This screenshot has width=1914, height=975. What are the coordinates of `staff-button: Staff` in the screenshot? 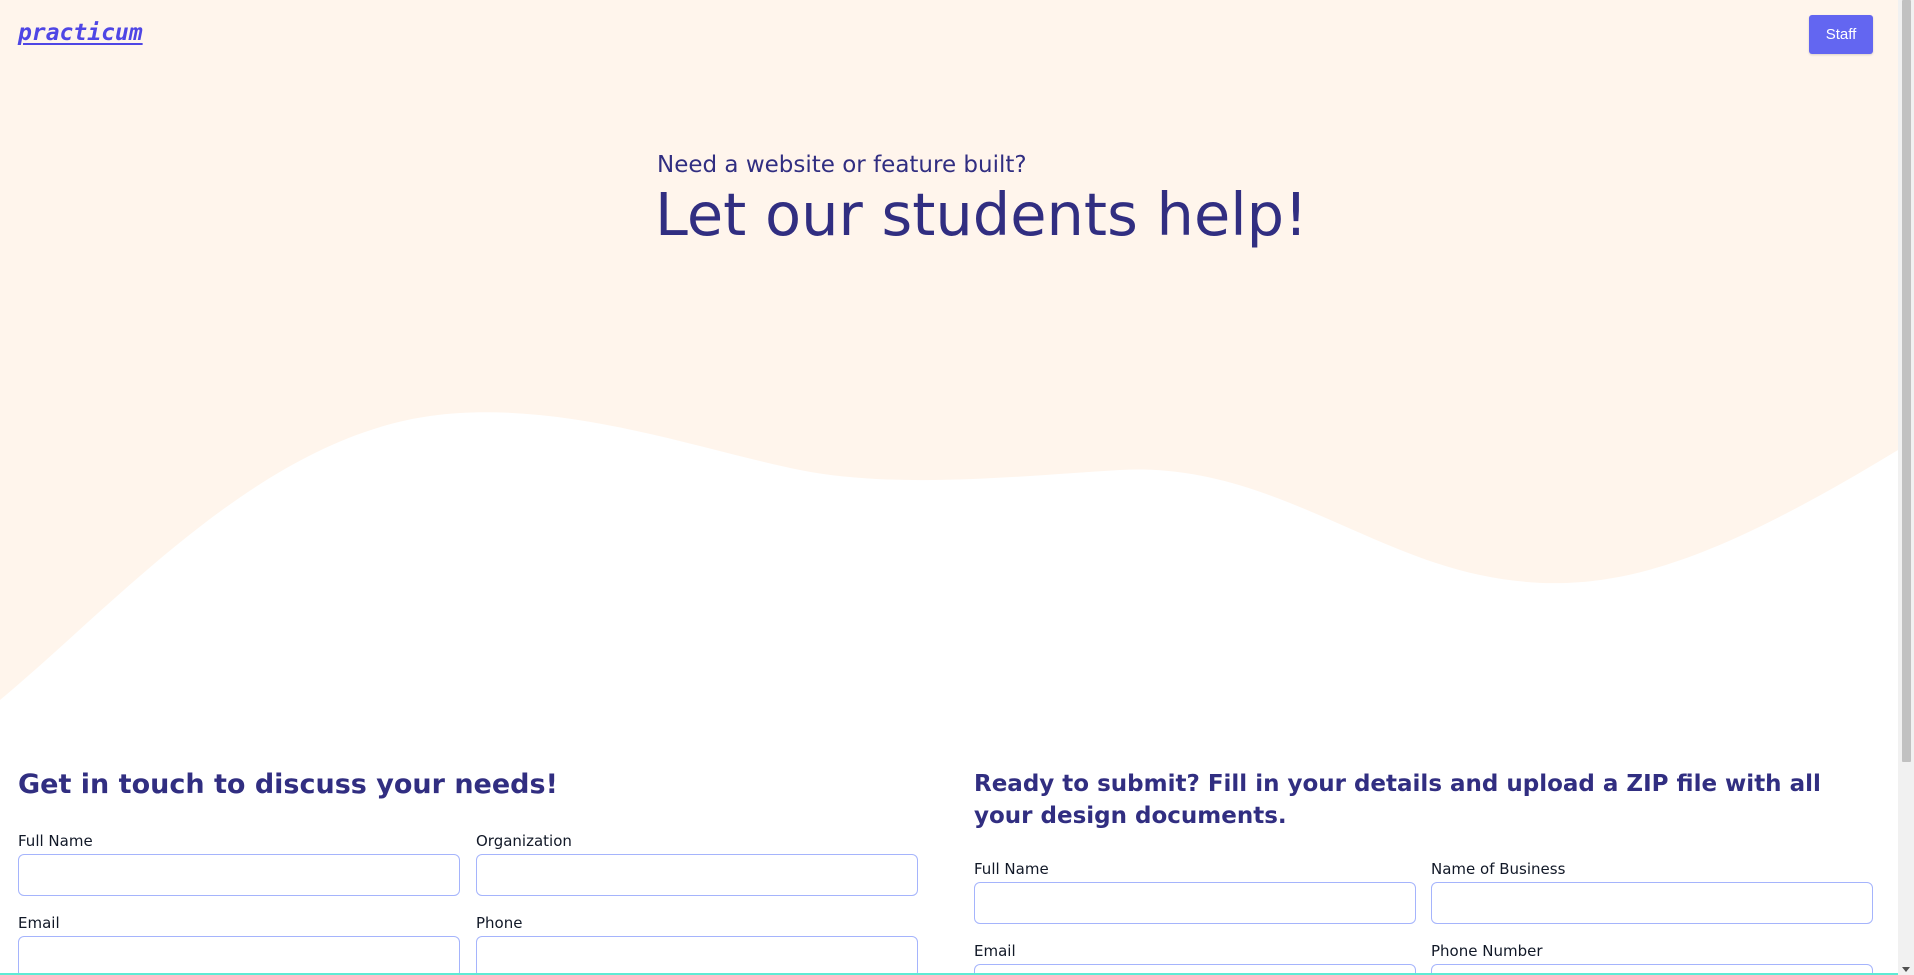 It's located at (1841, 34).